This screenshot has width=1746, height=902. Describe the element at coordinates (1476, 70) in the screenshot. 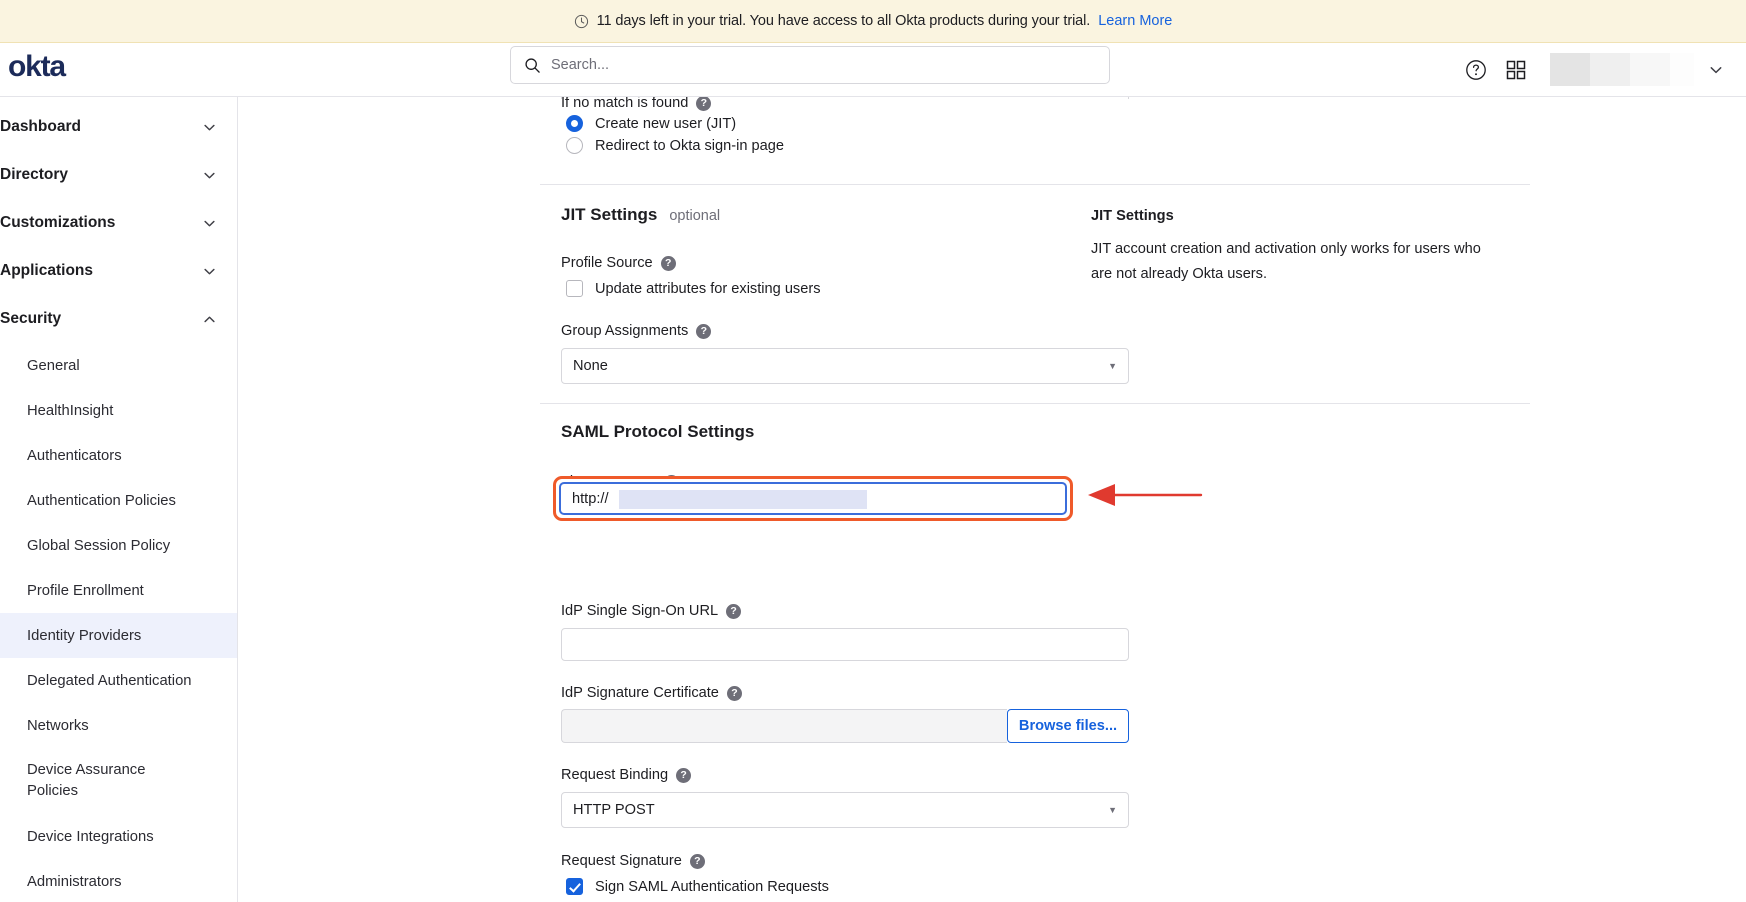

I see `question-circle-icon` at that location.